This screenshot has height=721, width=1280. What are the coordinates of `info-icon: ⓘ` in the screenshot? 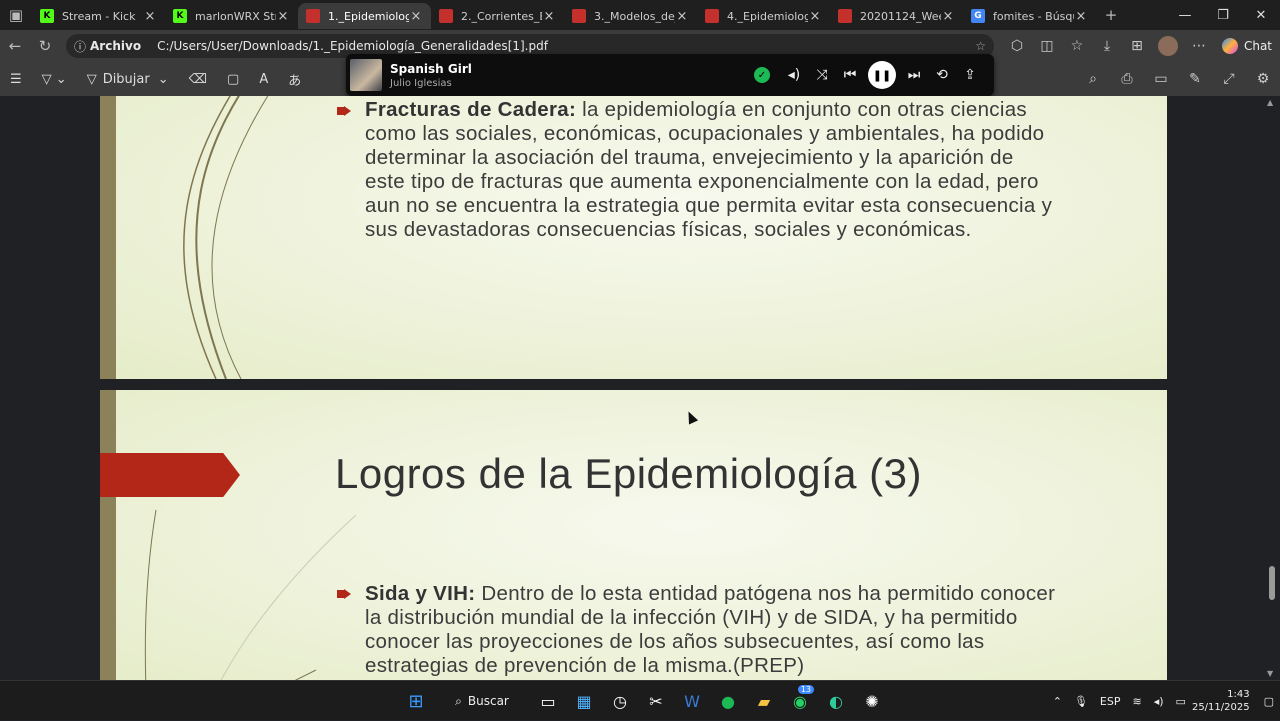 It's located at (80, 46).